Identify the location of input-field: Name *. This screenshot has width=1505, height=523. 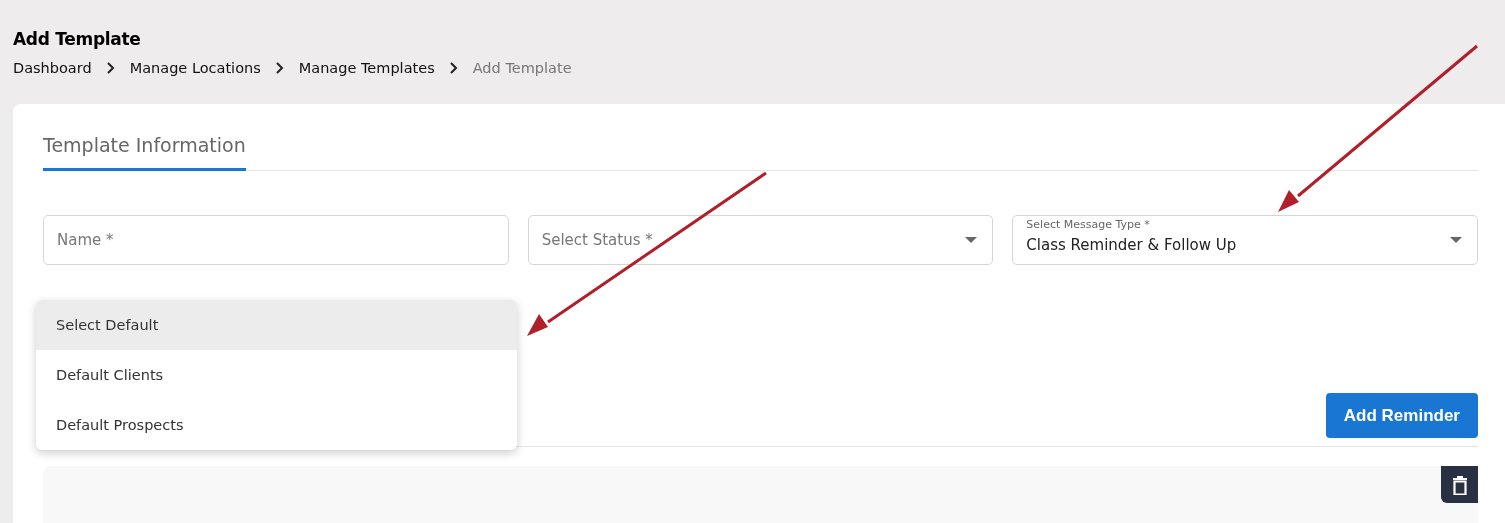
(276, 240).